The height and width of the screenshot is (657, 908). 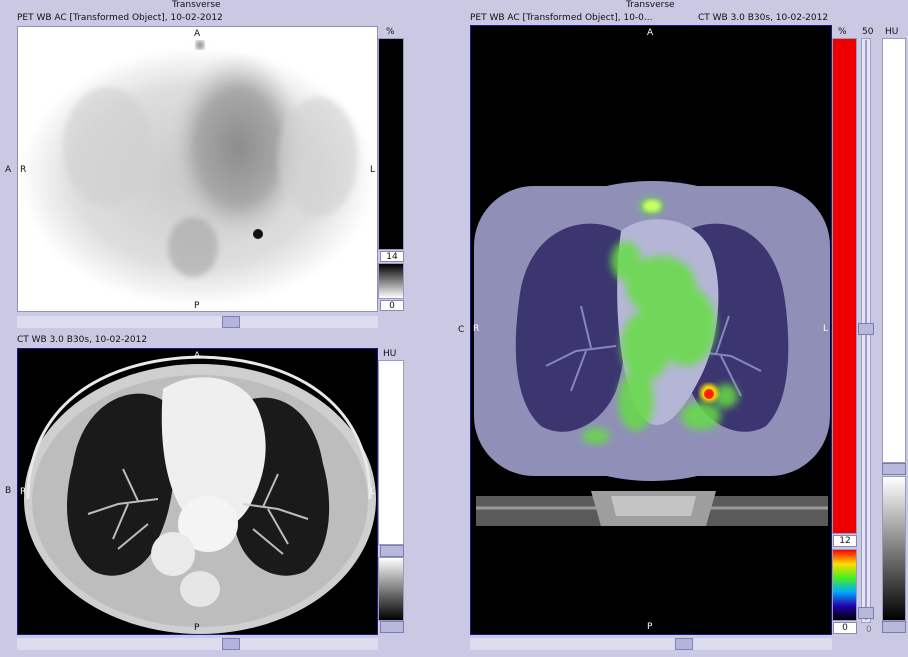 I want to click on fused-blend-lower-handle, so click(x=866, y=613).